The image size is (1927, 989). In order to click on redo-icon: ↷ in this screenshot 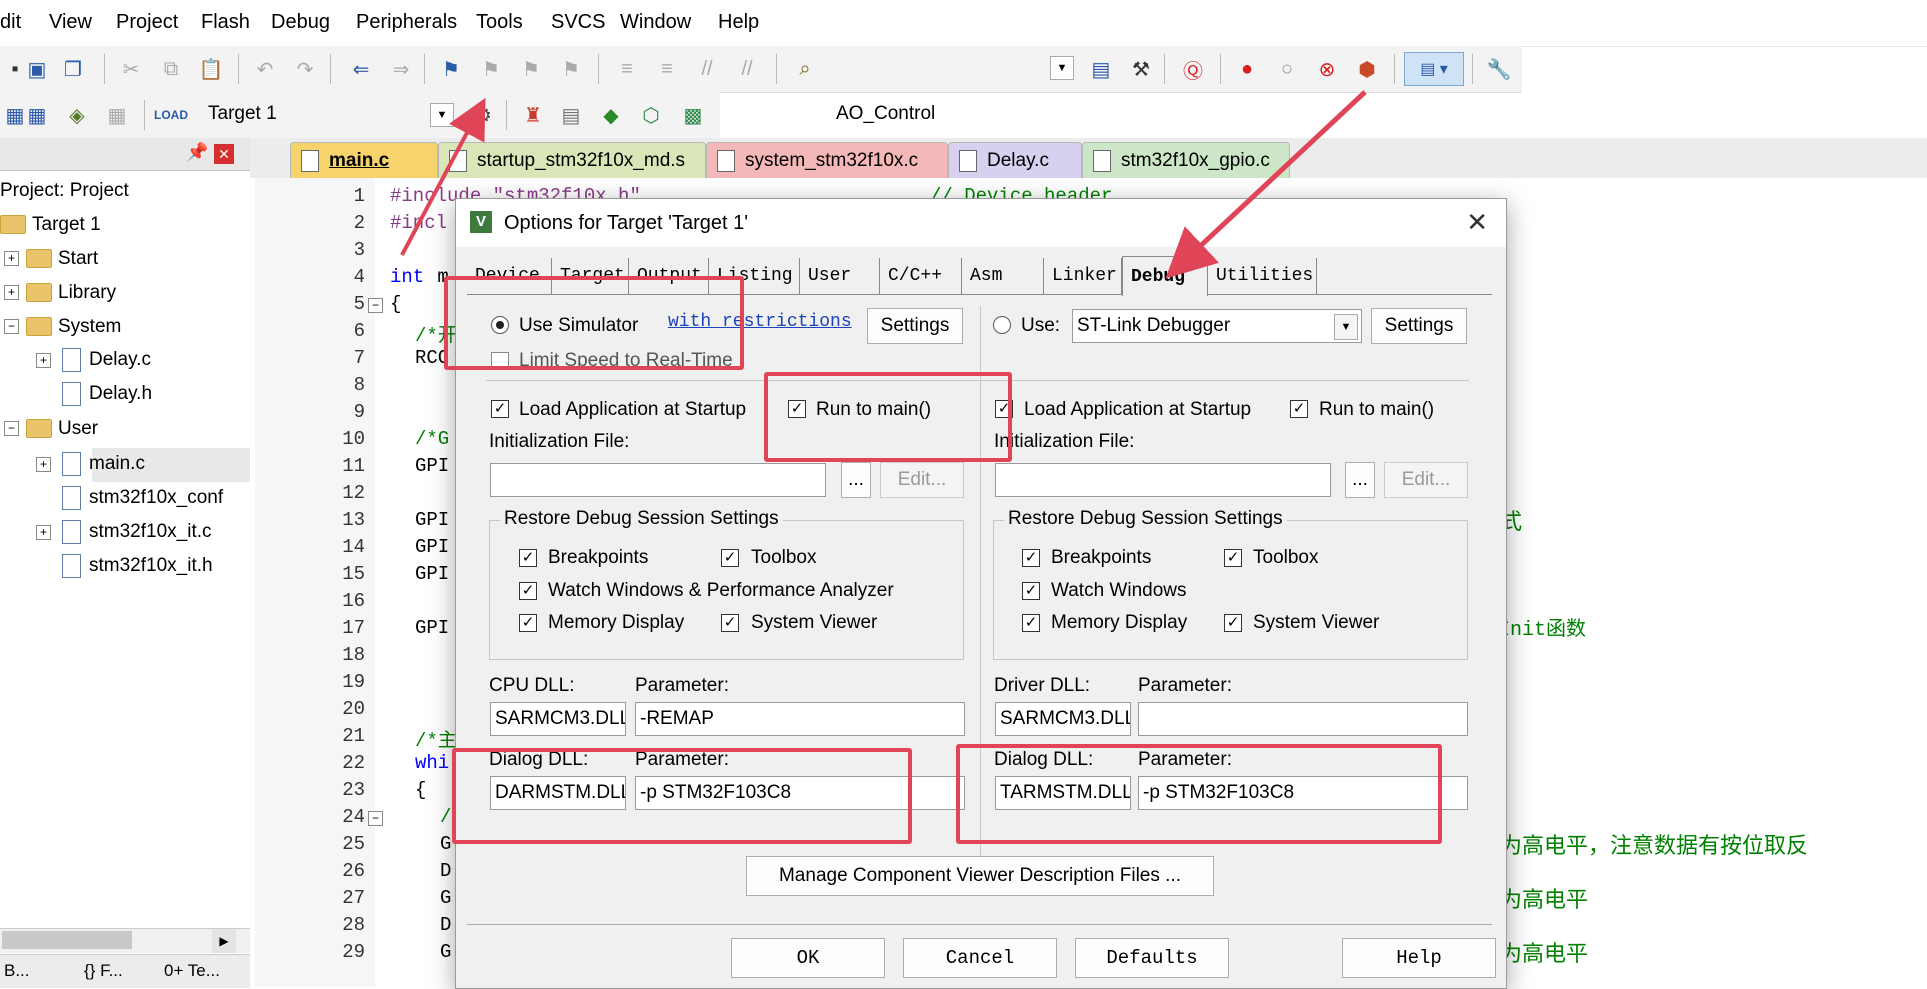, I will do `click(305, 69)`.